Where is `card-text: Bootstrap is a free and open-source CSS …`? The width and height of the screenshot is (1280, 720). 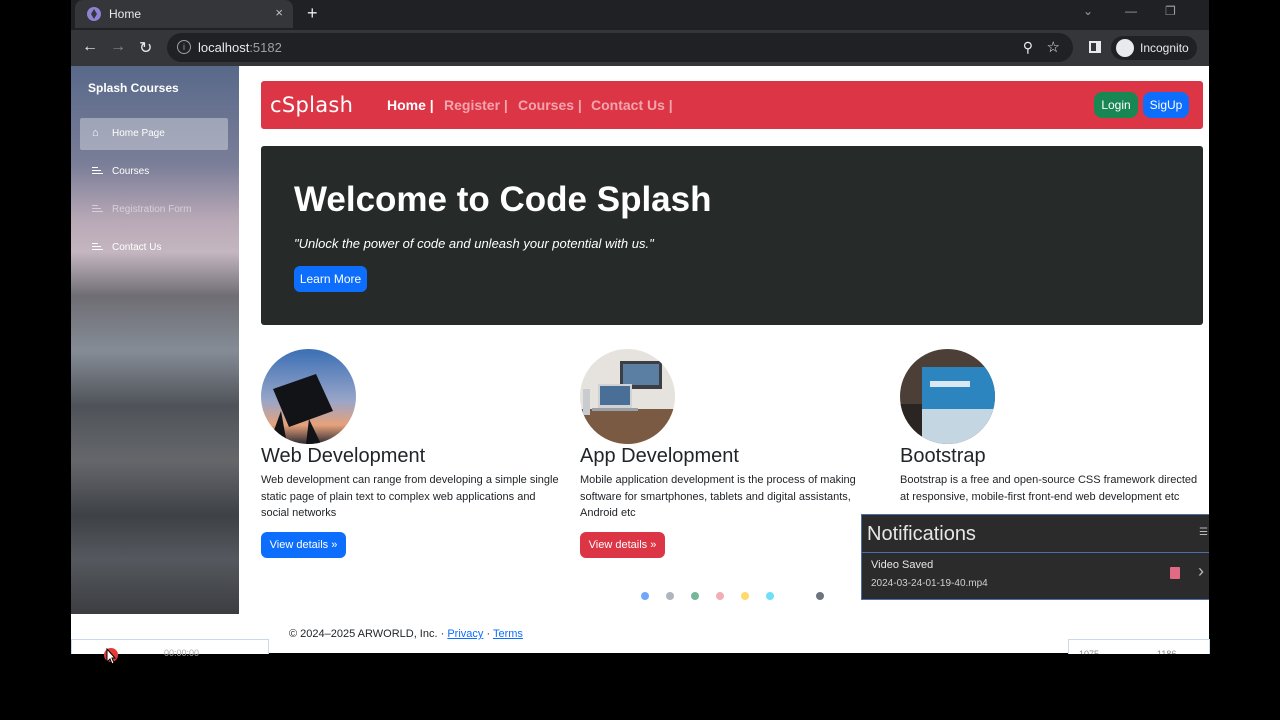
card-text: Bootstrap is a free and open-source CSS … is located at coordinates (1049, 488).